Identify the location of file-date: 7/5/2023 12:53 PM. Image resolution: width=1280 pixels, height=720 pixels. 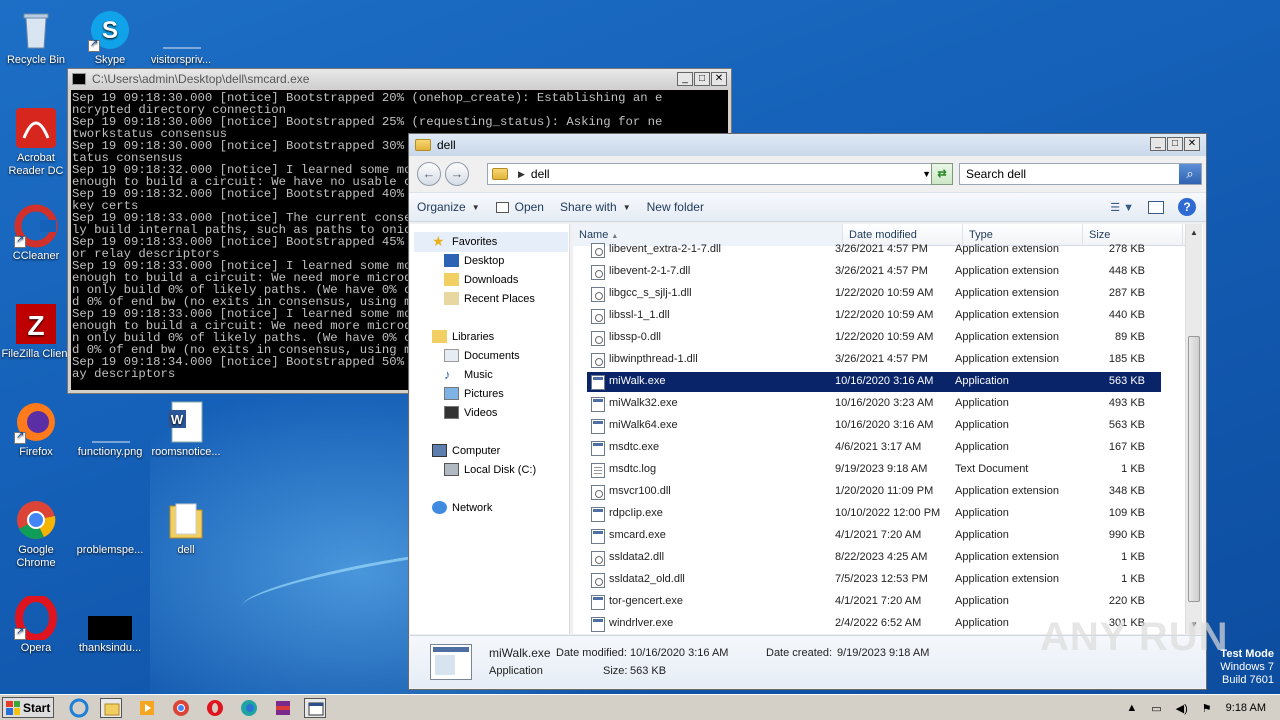
(881, 579).